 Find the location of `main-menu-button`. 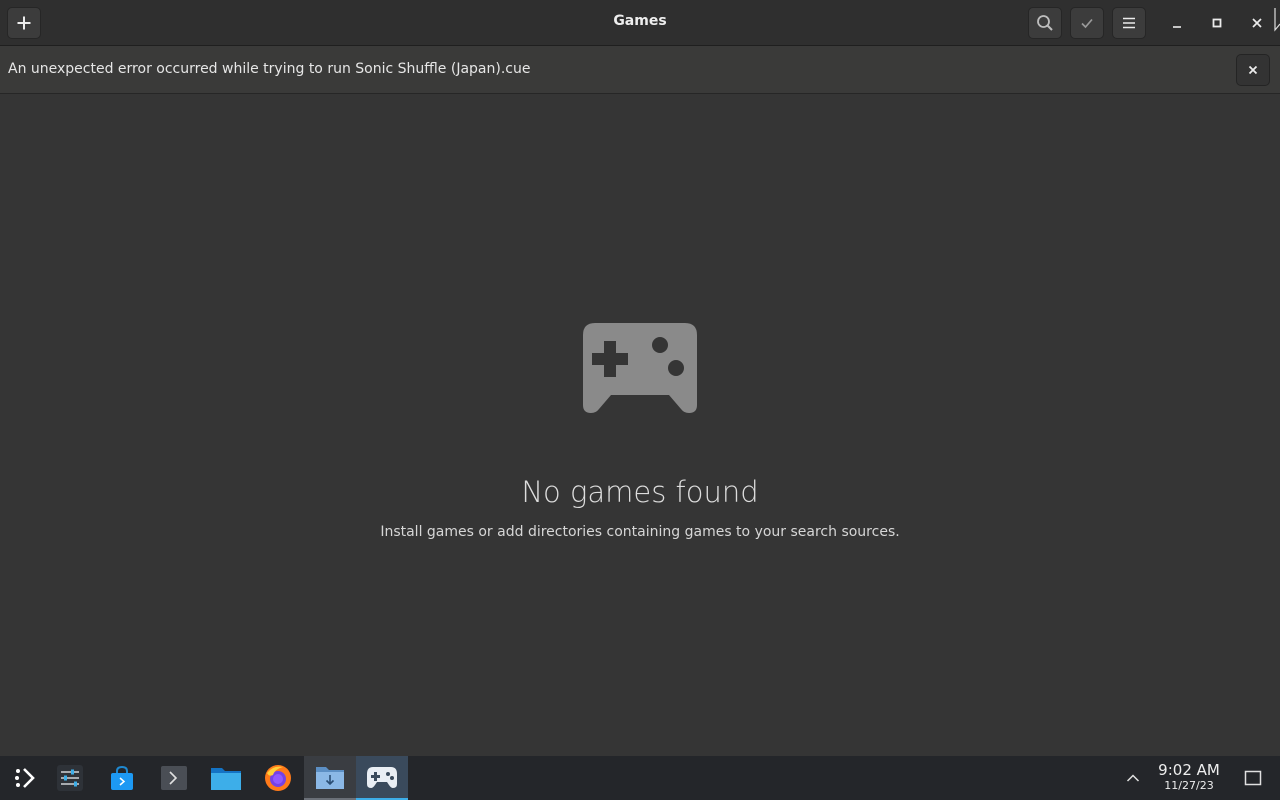

main-menu-button is located at coordinates (1129, 23).